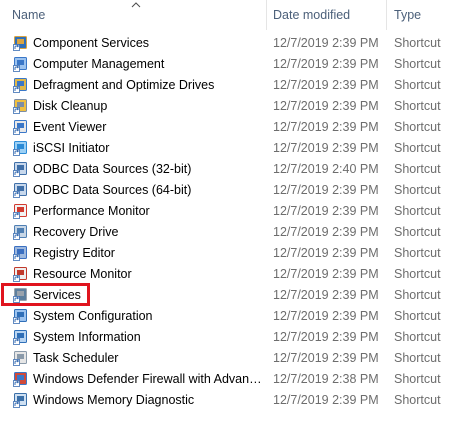 The width and height of the screenshot is (465, 421). What do you see at coordinates (21, 211) in the screenshot?
I see `performance-monitor-icon` at bounding box center [21, 211].